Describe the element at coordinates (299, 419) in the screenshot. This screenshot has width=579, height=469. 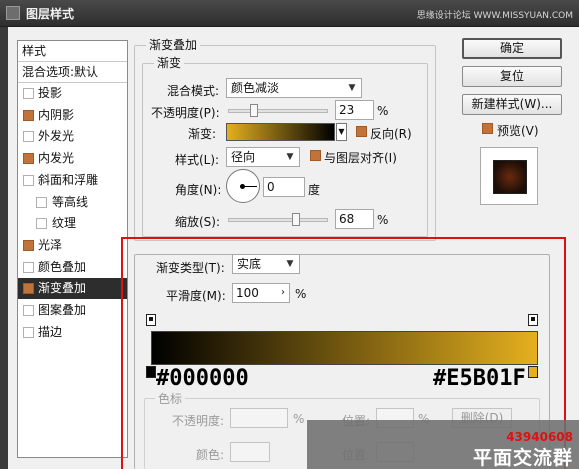
I see `stop-opacity-percent: %` at that location.